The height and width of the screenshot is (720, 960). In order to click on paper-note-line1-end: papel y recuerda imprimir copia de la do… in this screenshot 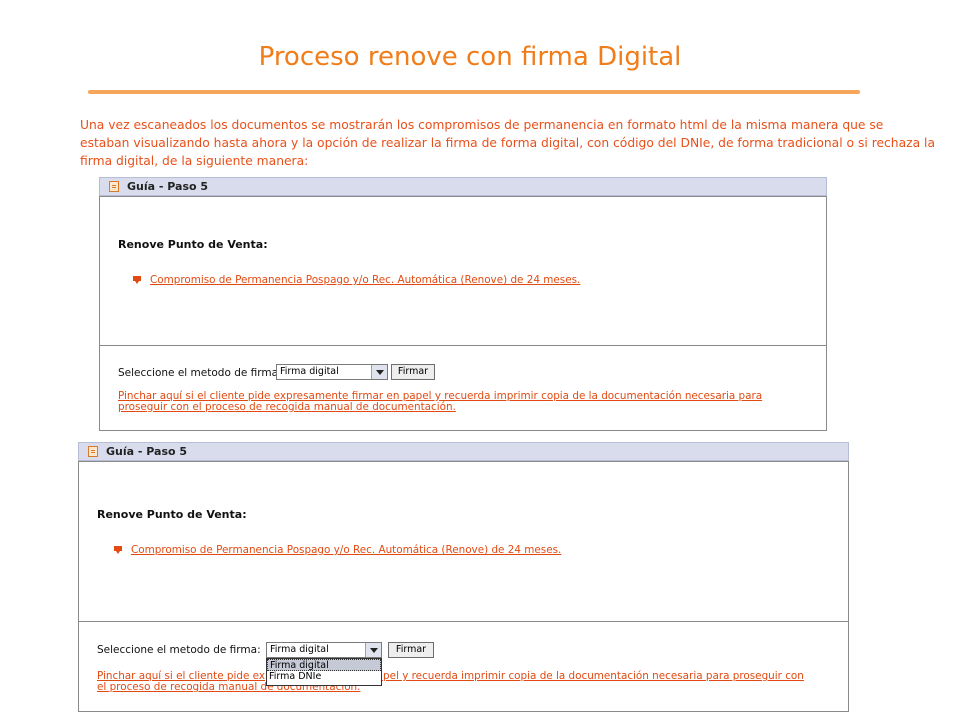, I will do `click(587, 676)`.